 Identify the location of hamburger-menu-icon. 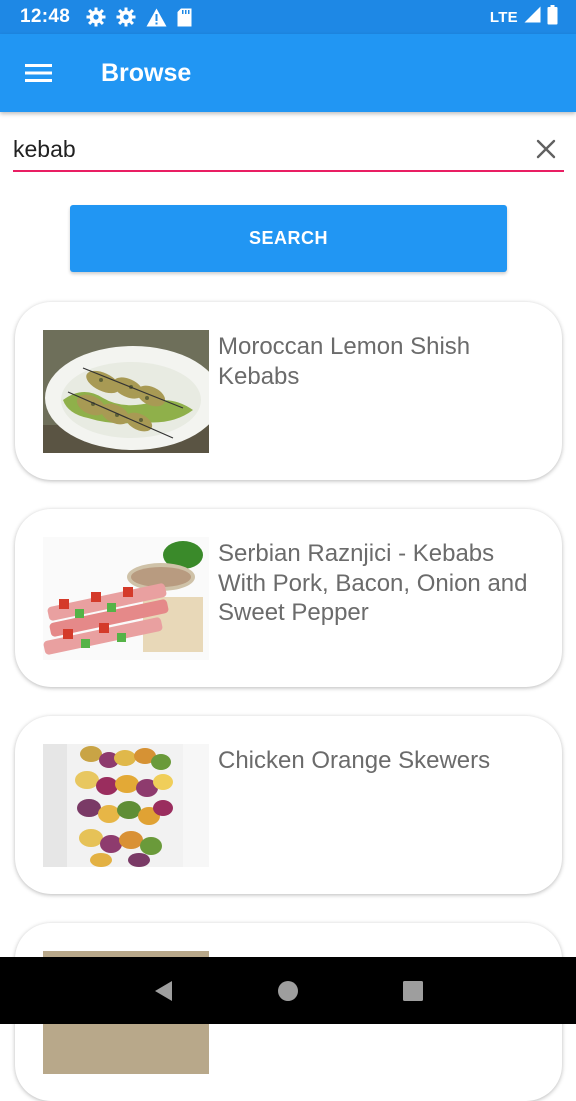
(39, 73).